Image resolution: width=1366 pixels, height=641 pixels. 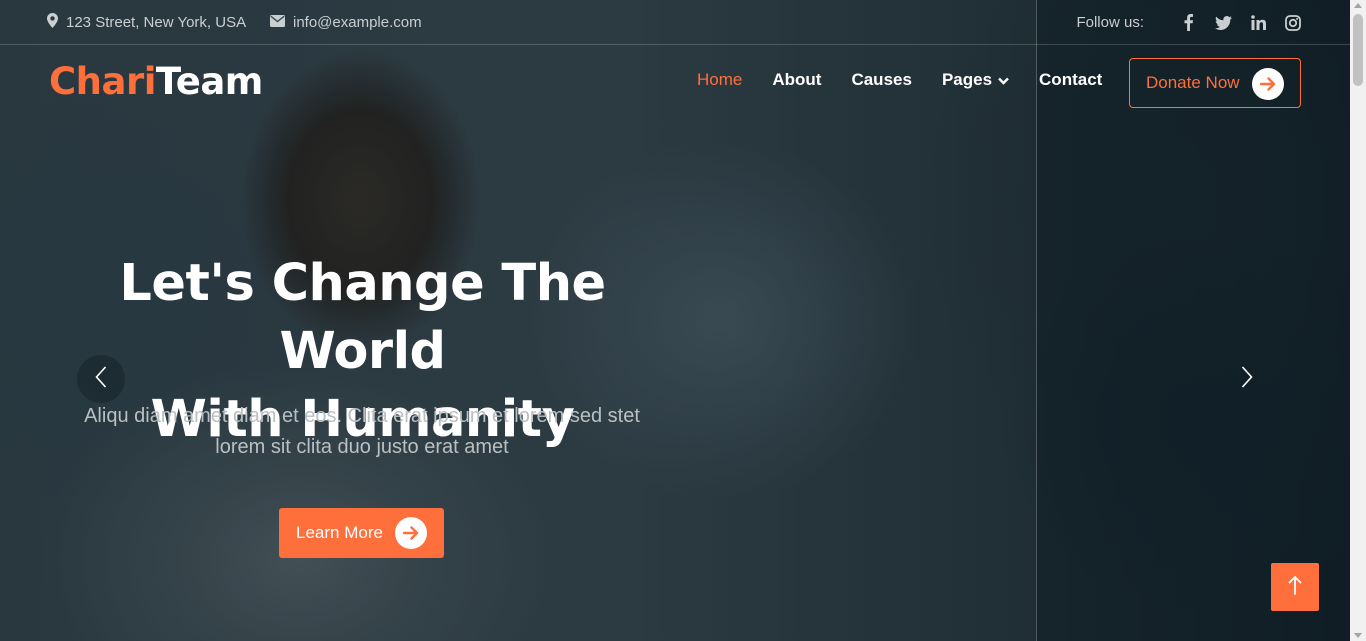 I want to click on linkedin-icon, so click(x=1258, y=23).